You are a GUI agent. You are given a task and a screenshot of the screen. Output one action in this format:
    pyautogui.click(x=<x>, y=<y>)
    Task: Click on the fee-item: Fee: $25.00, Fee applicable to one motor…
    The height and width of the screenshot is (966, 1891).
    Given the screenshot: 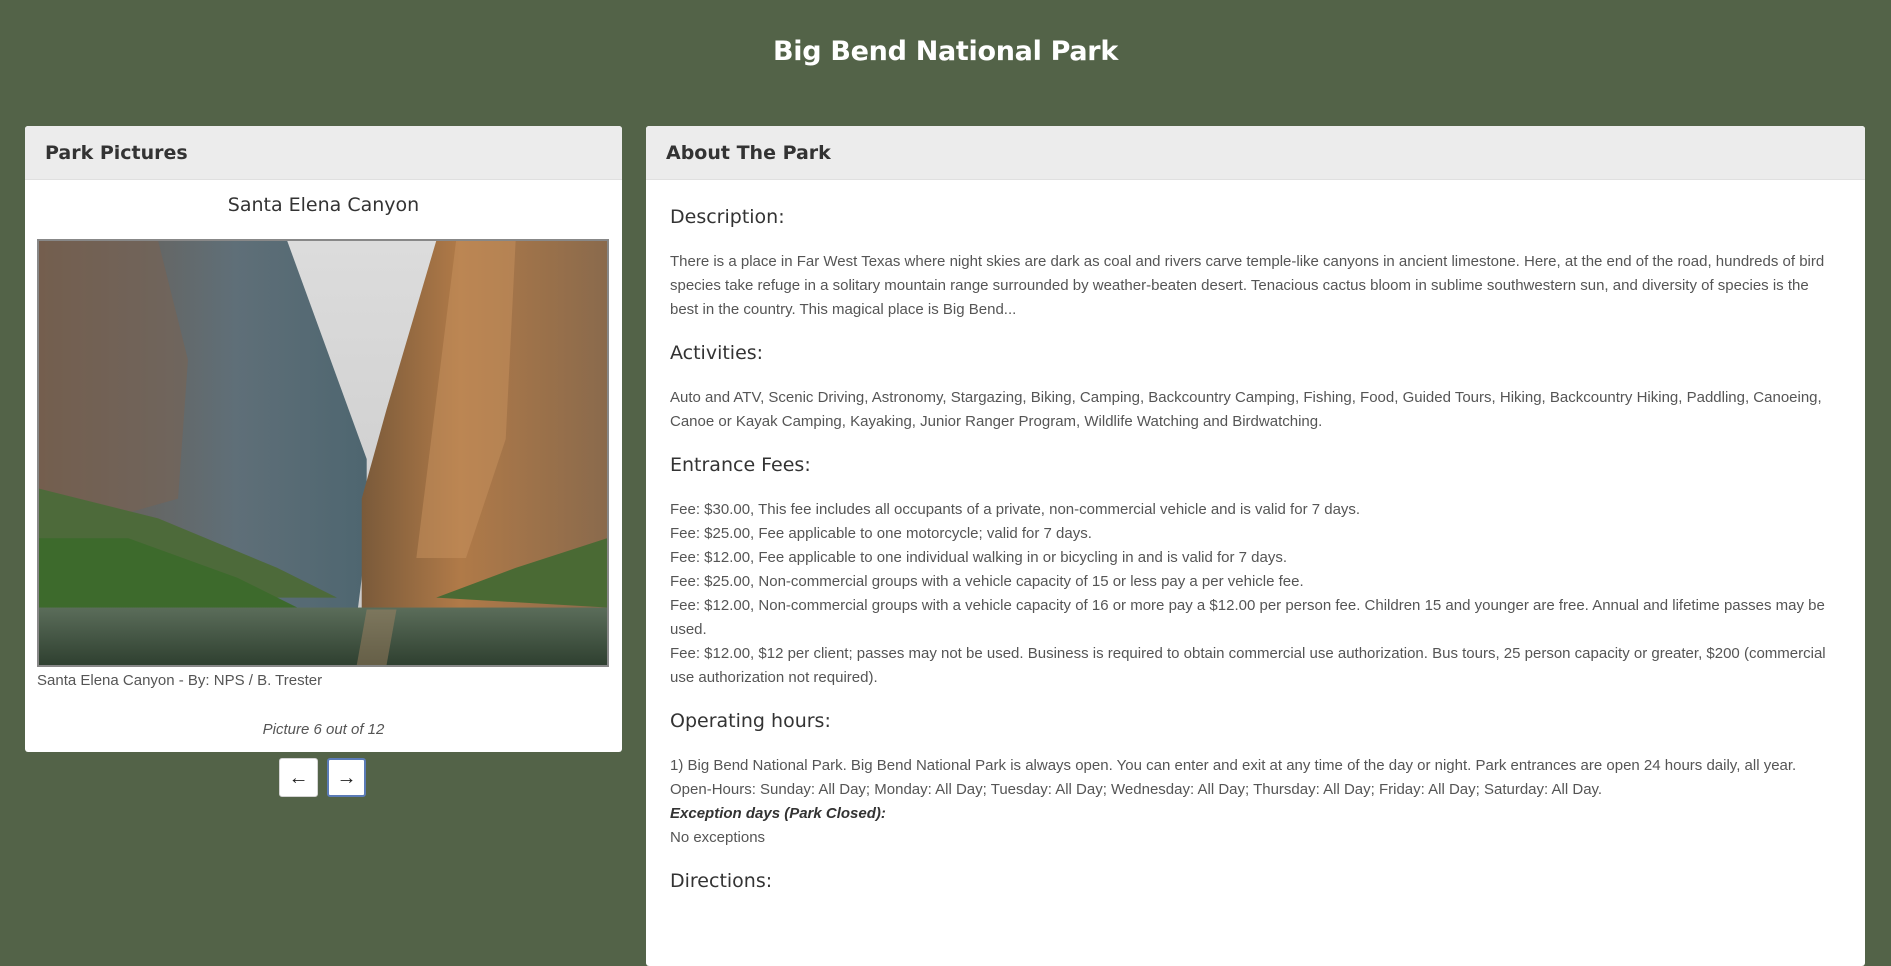 What is the action you would take?
    pyautogui.click(x=881, y=533)
    